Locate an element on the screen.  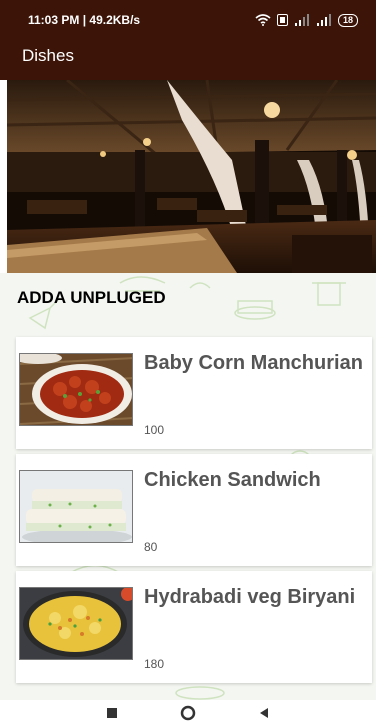
dish-name: Hydrabadi veg Biryani is located at coordinates (250, 597).